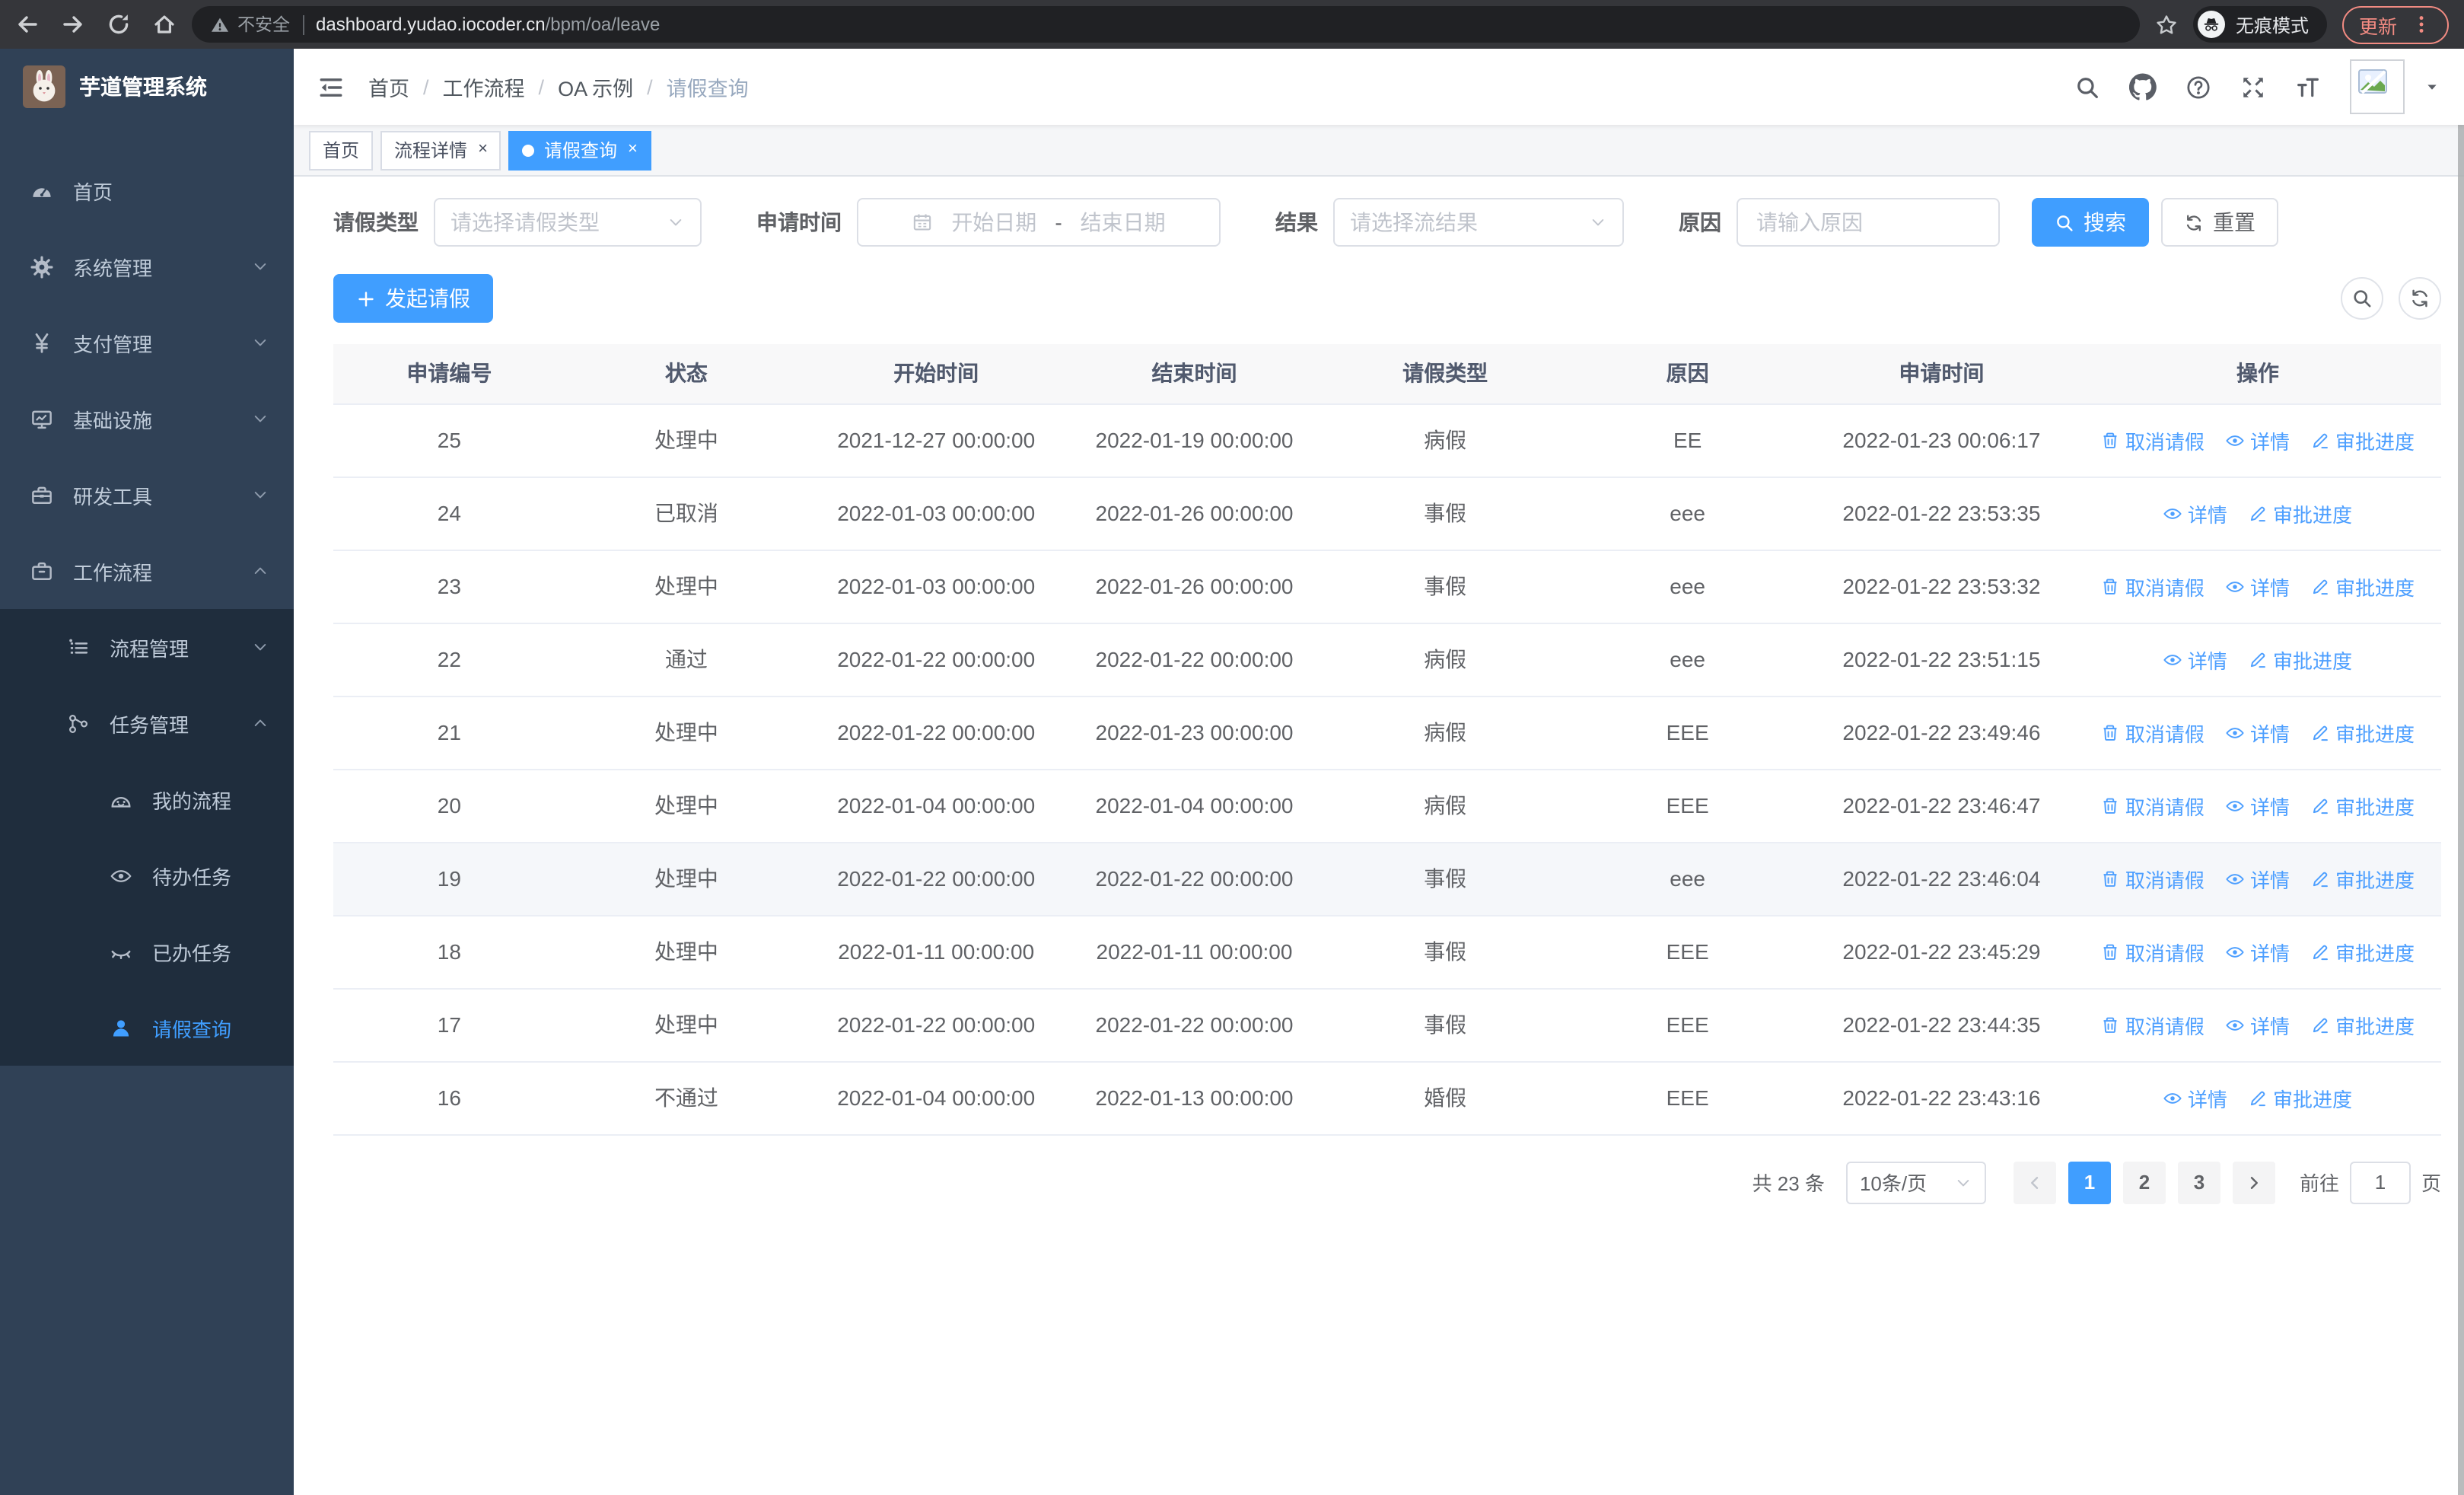 Image resolution: width=2464 pixels, height=1495 pixels. What do you see at coordinates (2165, 441) in the screenshot?
I see `action-label: 取消请假` at bounding box center [2165, 441].